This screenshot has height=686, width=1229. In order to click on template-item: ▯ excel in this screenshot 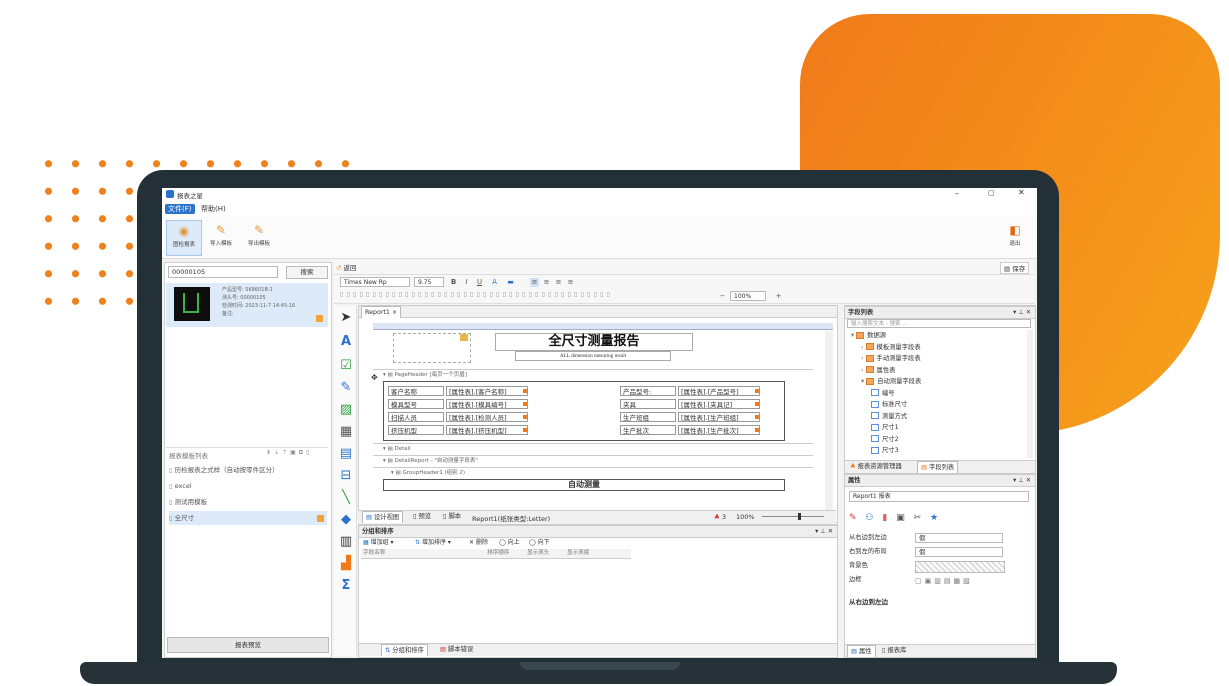, I will do `click(248, 486)`.